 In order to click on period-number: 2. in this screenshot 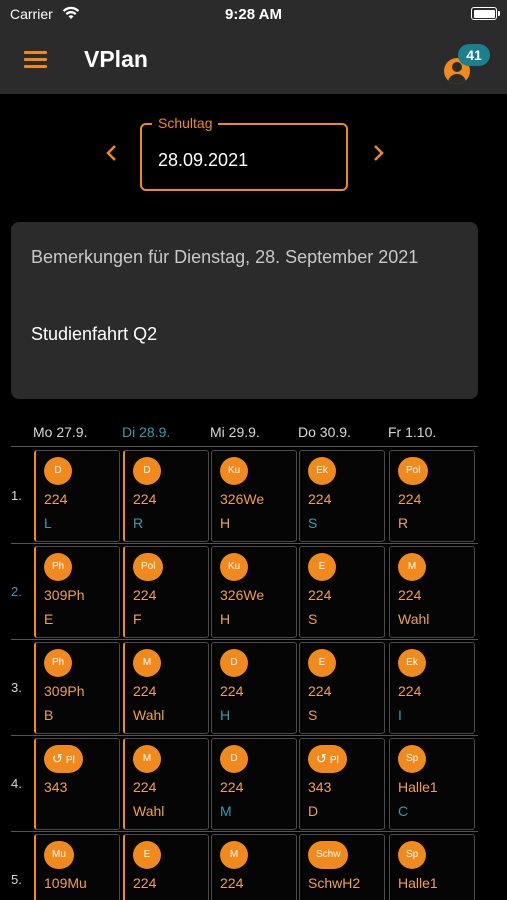, I will do `click(16, 591)`.